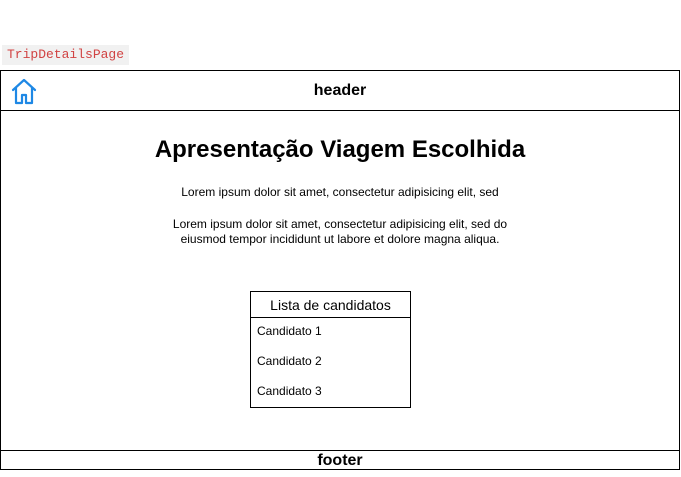 Image resolution: width=681 pixels, height=477 pixels. I want to click on page-label: TripDetailsPage, so click(66, 55).